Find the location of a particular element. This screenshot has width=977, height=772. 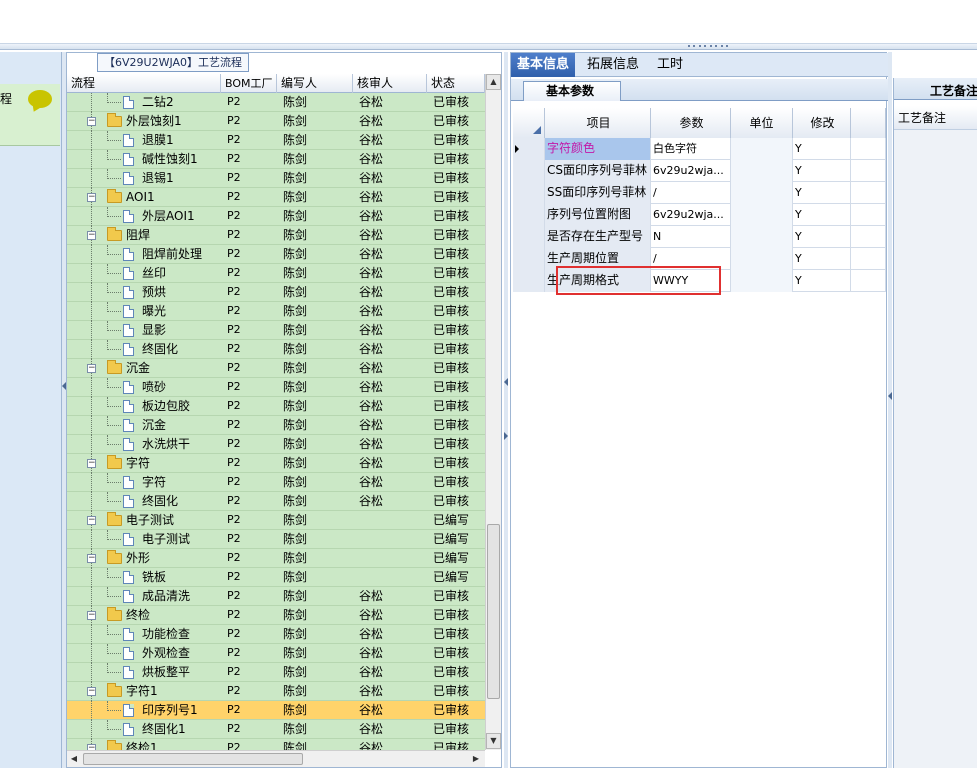

scroll-left-icon: ◀ is located at coordinates (74, 759).